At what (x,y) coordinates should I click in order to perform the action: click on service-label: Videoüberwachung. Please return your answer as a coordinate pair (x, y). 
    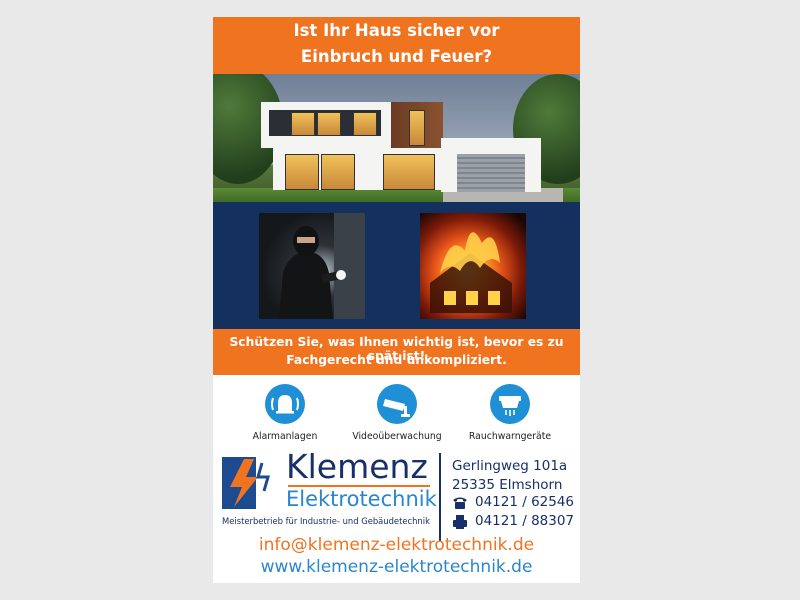
    Looking at the image, I should click on (397, 436).